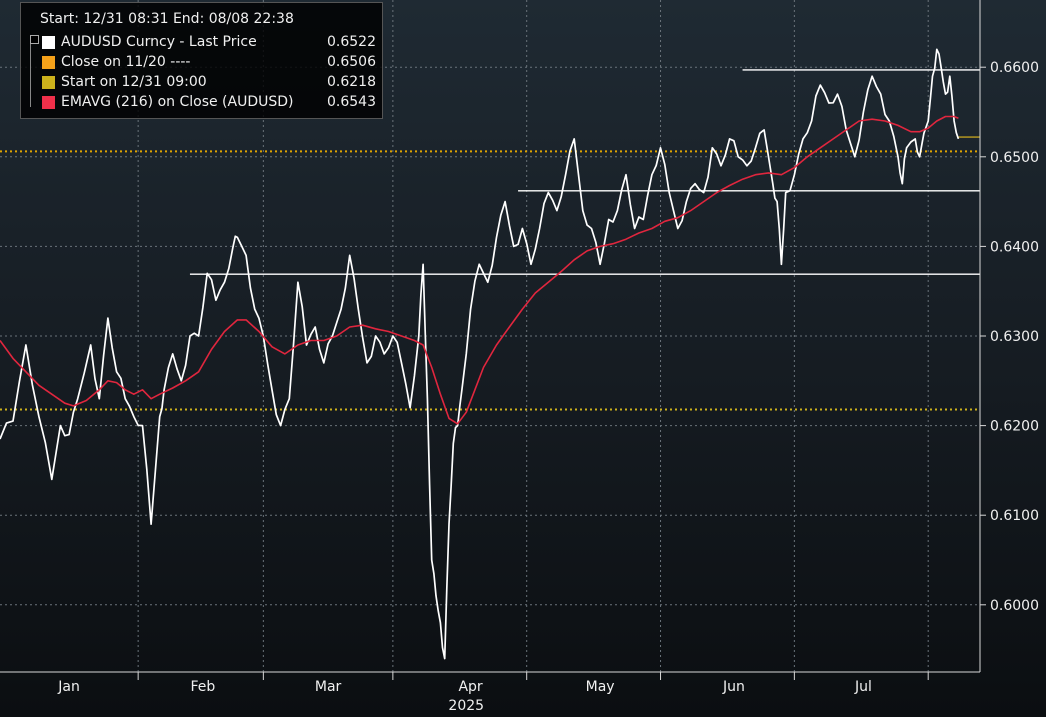  What do you see at coordinates (177, 102) in the screenshot?
I see `legend-item-label: EMAVG (216) on Close (AUDUSD)` at bounding box center [177, 102].